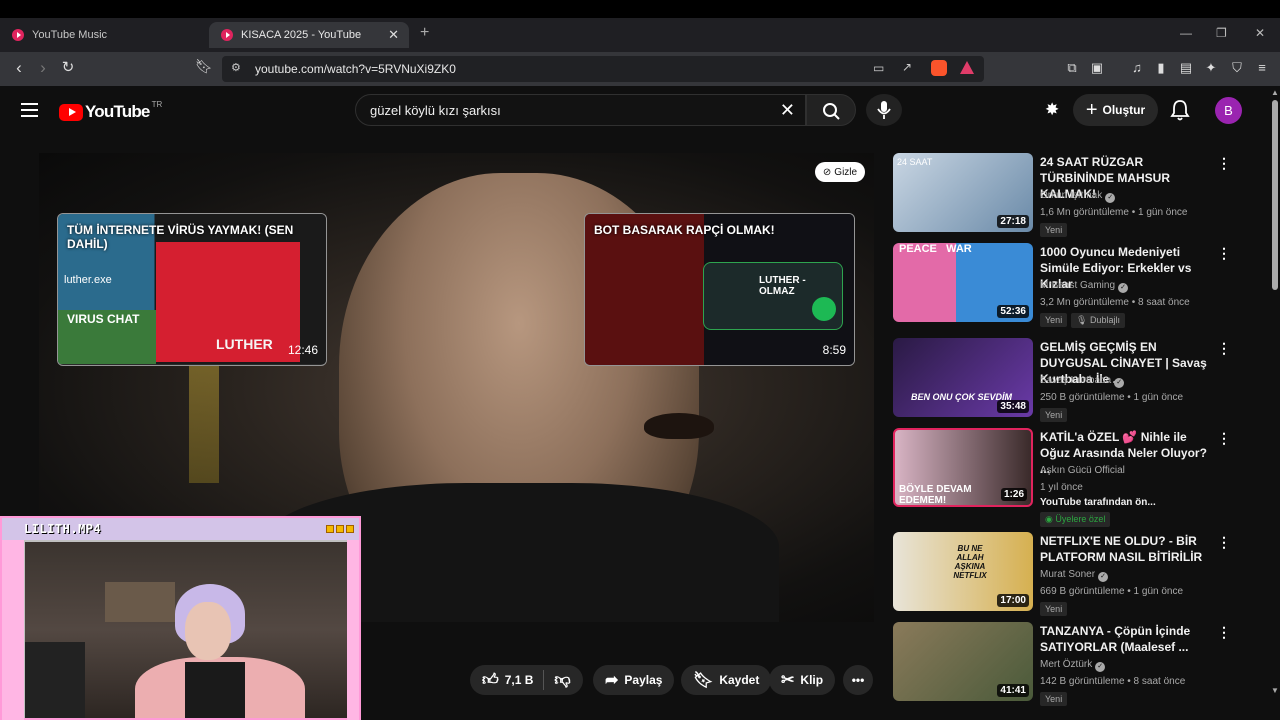 The image size is (1280, 720). I want to click on thumbnail-text: BÖYLE DEVAM EDEMEM!, so click(935, 495).